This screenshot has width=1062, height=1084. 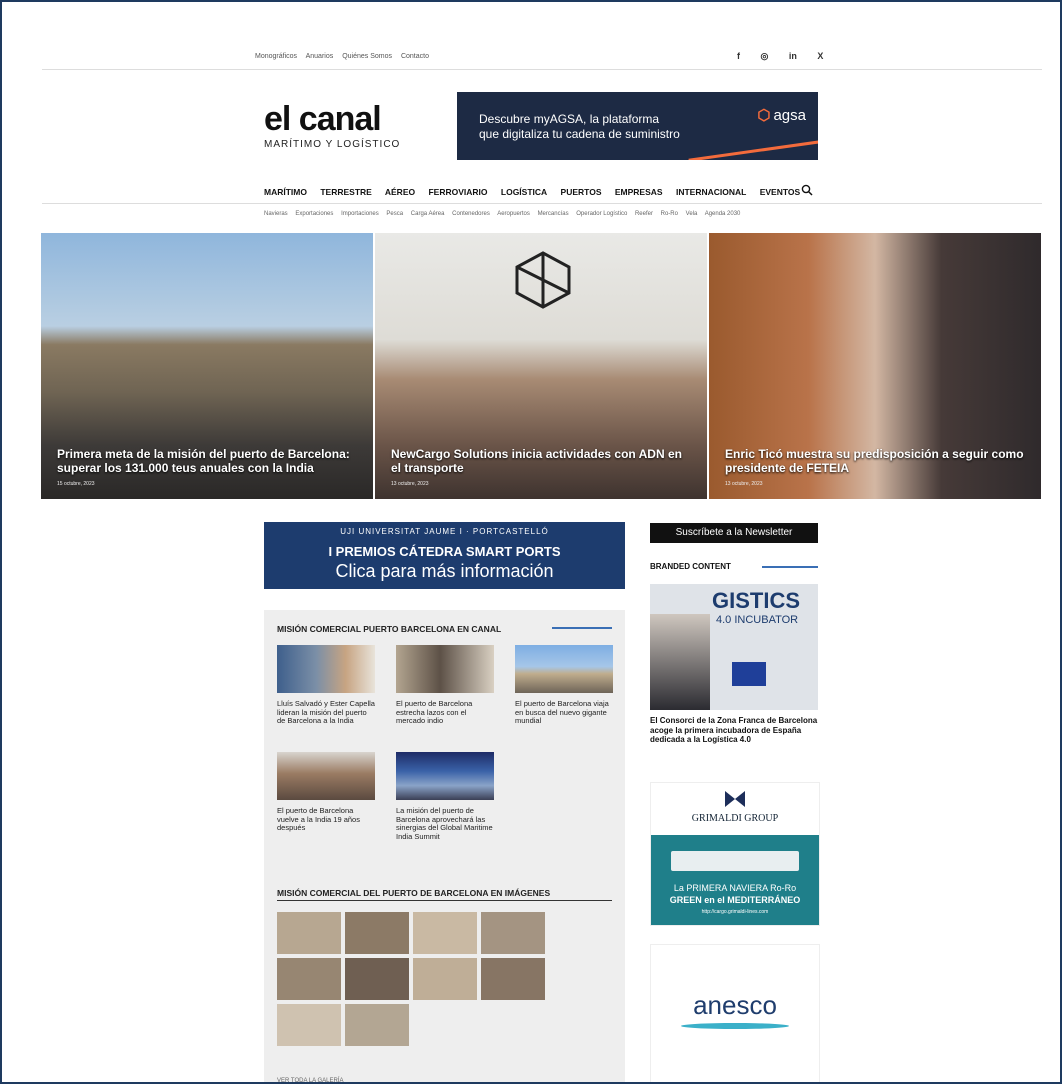 I want to click on search-icon, so click(x=807, y=191).